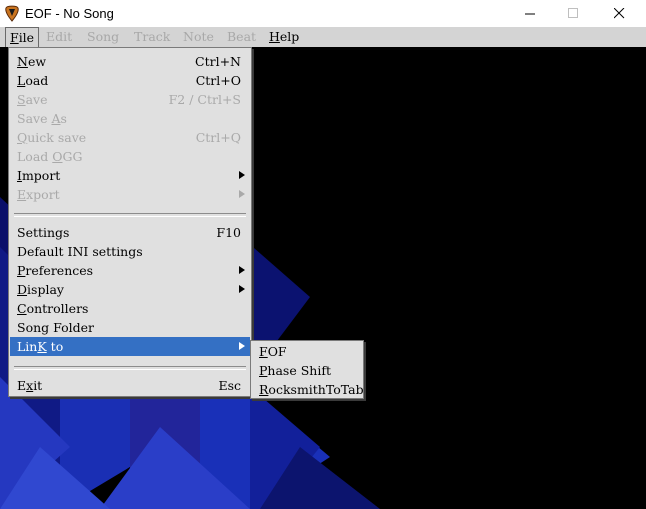  I want to click on label-mnemonic: R, so click(264, 389).